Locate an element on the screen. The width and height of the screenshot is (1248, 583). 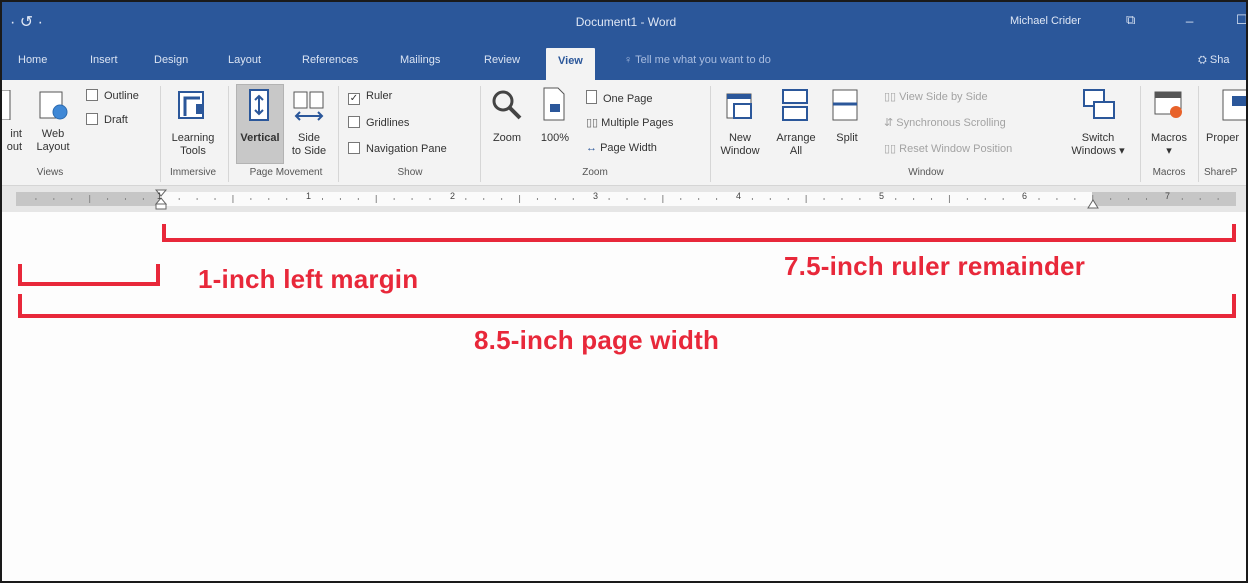
horizontal-ruler: 1 1 2 3 4 5 6 7 is located at coordinates (624, 199).